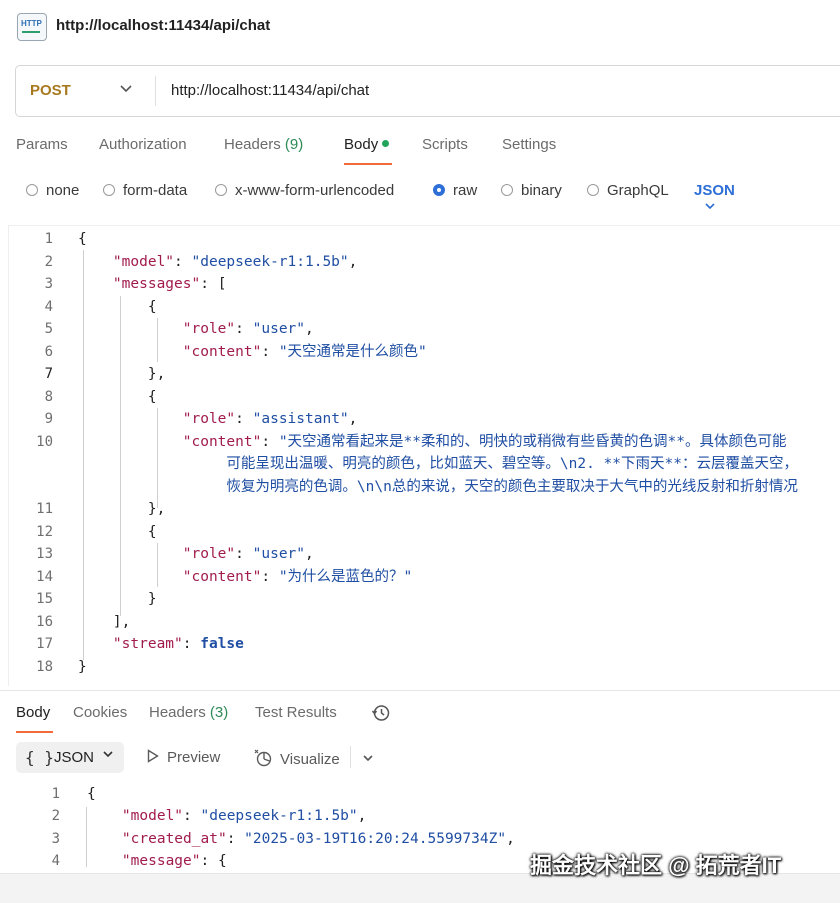  What do you see at coordinates (638, 190) in the screenshot?
I see `radio-label: GraphQL` at bounding box center [638, 190].